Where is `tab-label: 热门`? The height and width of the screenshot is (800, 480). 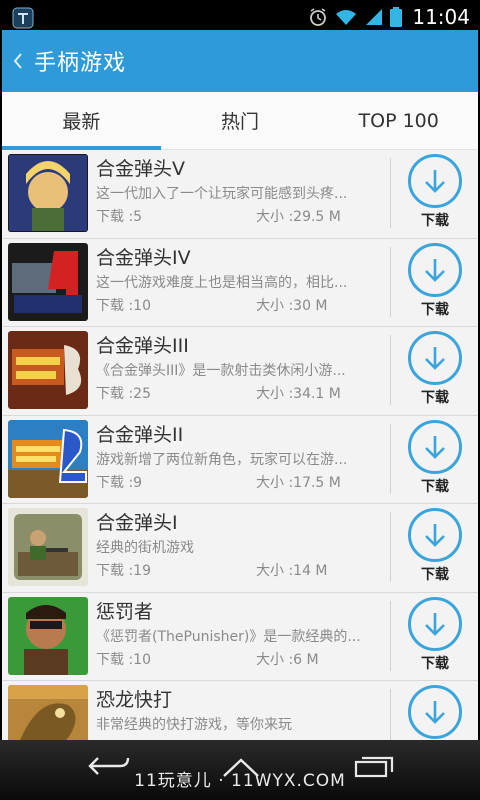
tab-label: 热门 is located at coordinates (240, 122).